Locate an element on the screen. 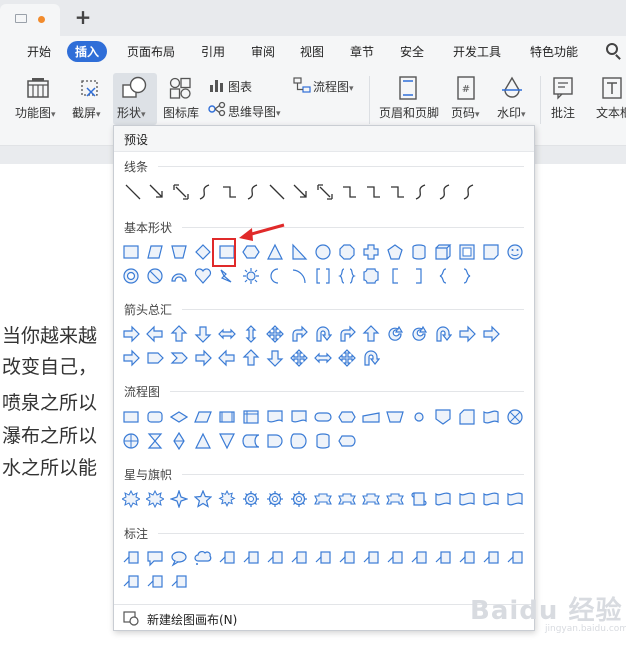  plus-shape-icon is located at coordinates (371, 252).